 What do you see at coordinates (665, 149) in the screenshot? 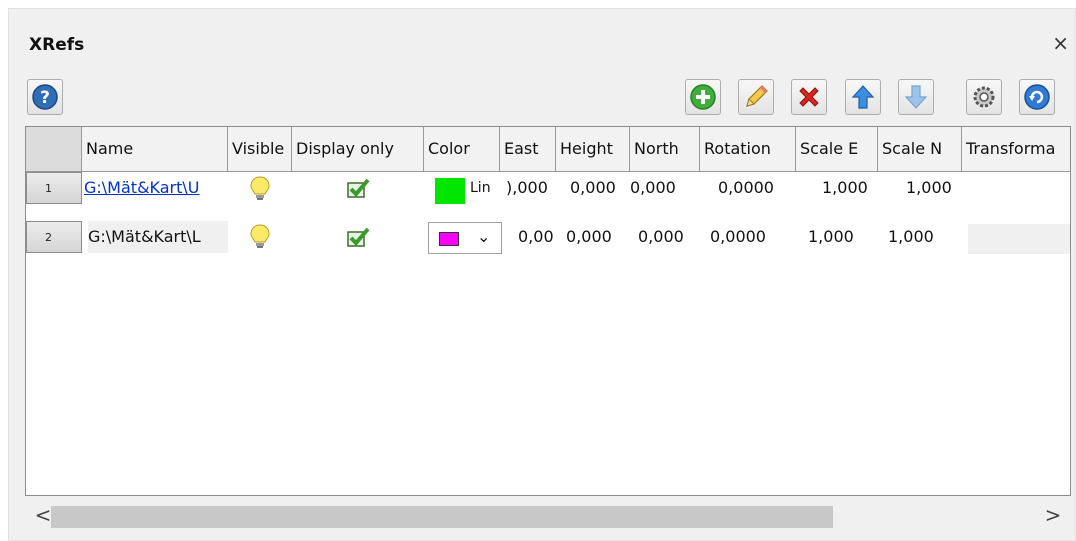
I see `column-header-north: North` at bounding box center [665, 149].